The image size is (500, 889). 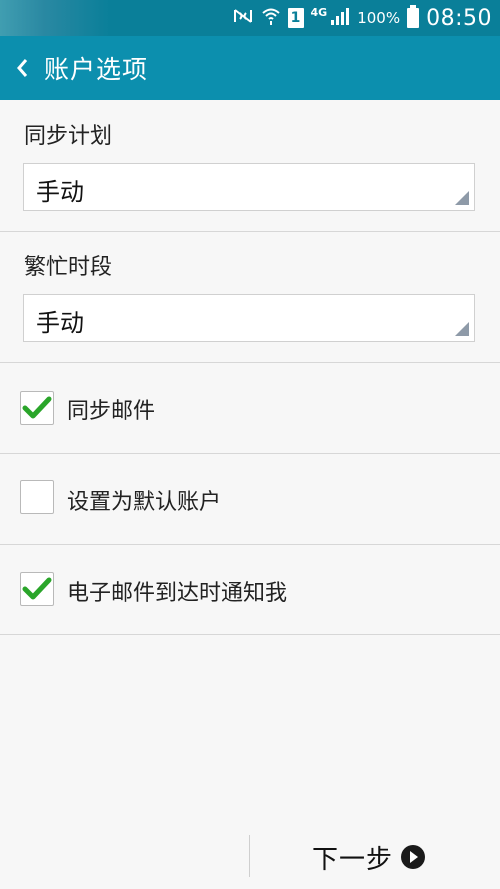 What do you see at coordinates (55, 18) in the screenshot?
I see `notification-area` at bounding box center [55, 18].